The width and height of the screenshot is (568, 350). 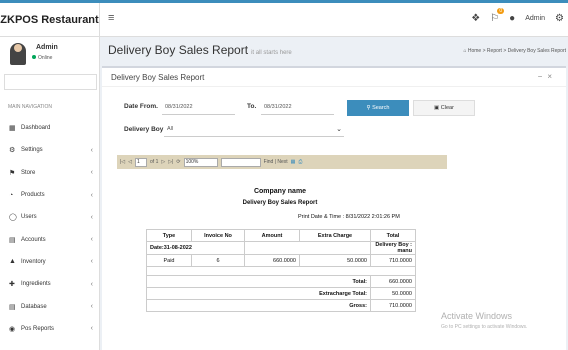 What do you see at coordinates (130, 162) in the screenshot?
I see `prev-page-icon: ◁` at bounding box center [130, 162].